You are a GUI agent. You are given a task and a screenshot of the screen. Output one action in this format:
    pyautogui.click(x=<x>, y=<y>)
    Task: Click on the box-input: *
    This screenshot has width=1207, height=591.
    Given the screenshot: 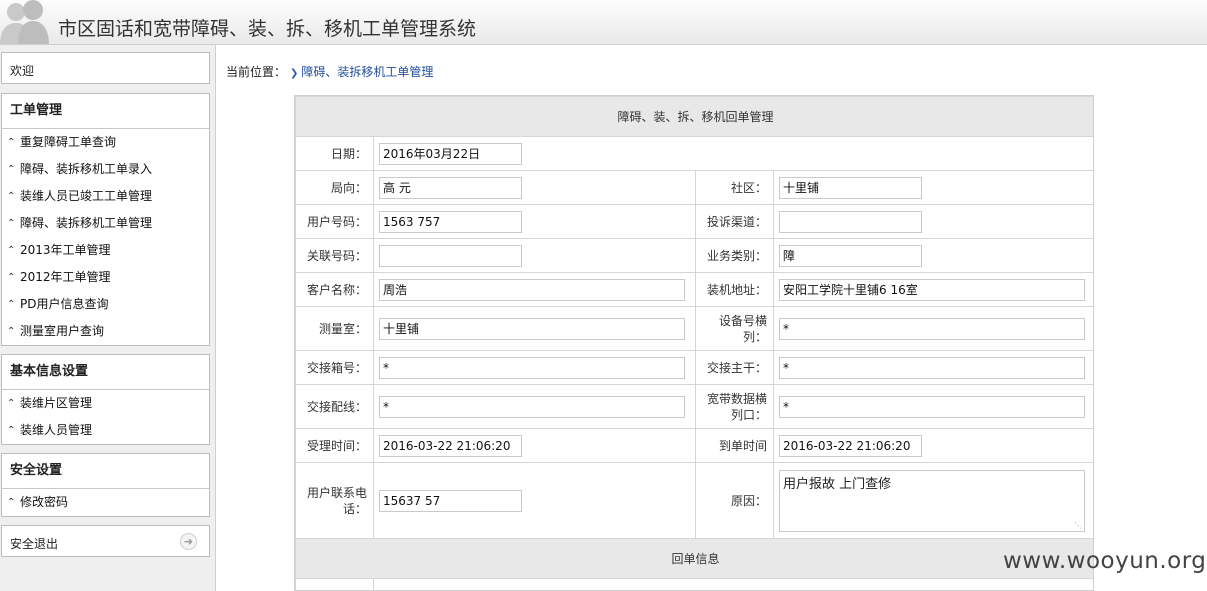 What is the action you would take?
    pyautogui.click(x=532, y=367)
    